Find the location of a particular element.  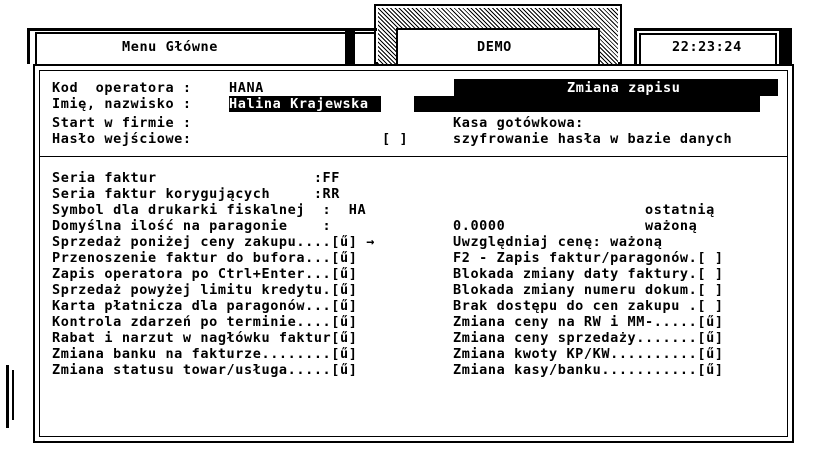

clock-tab: 22:23:24 is located at coordinates (708, 46).